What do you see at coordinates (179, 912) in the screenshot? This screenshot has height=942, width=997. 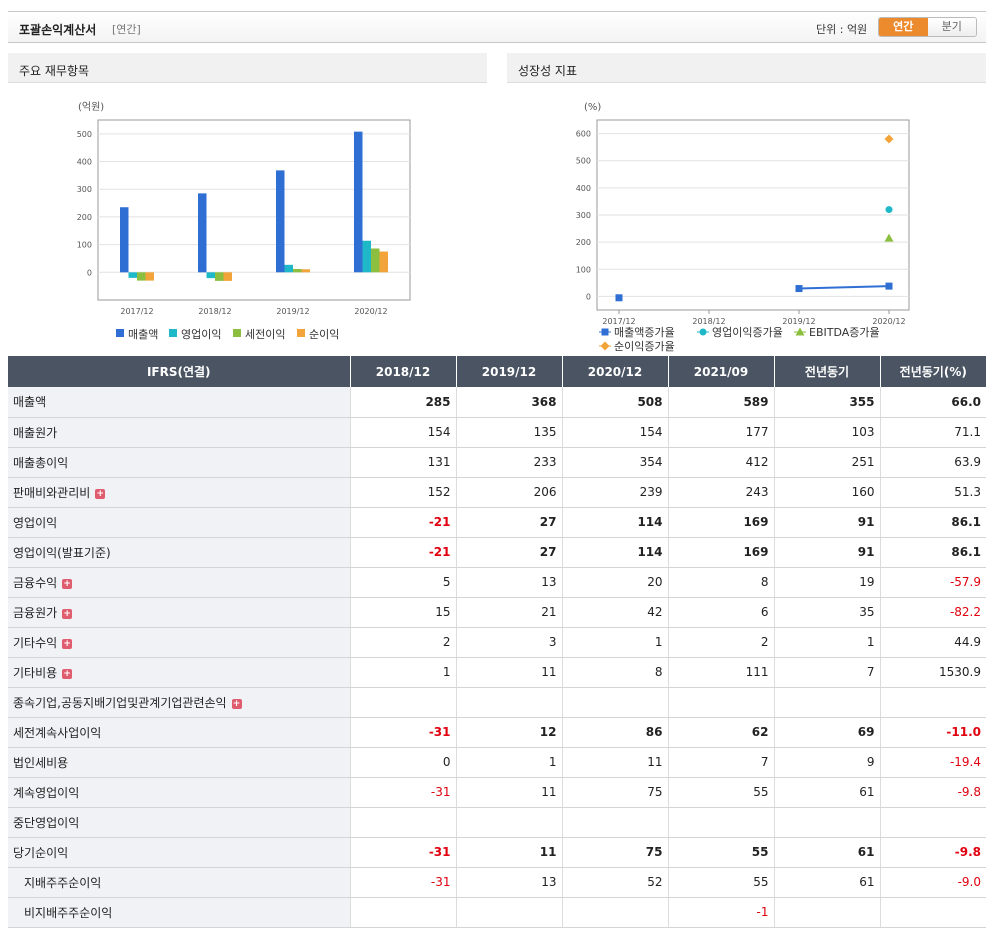 I see `row-label: 비지배주주순이익` at bounding box center [179, 912].